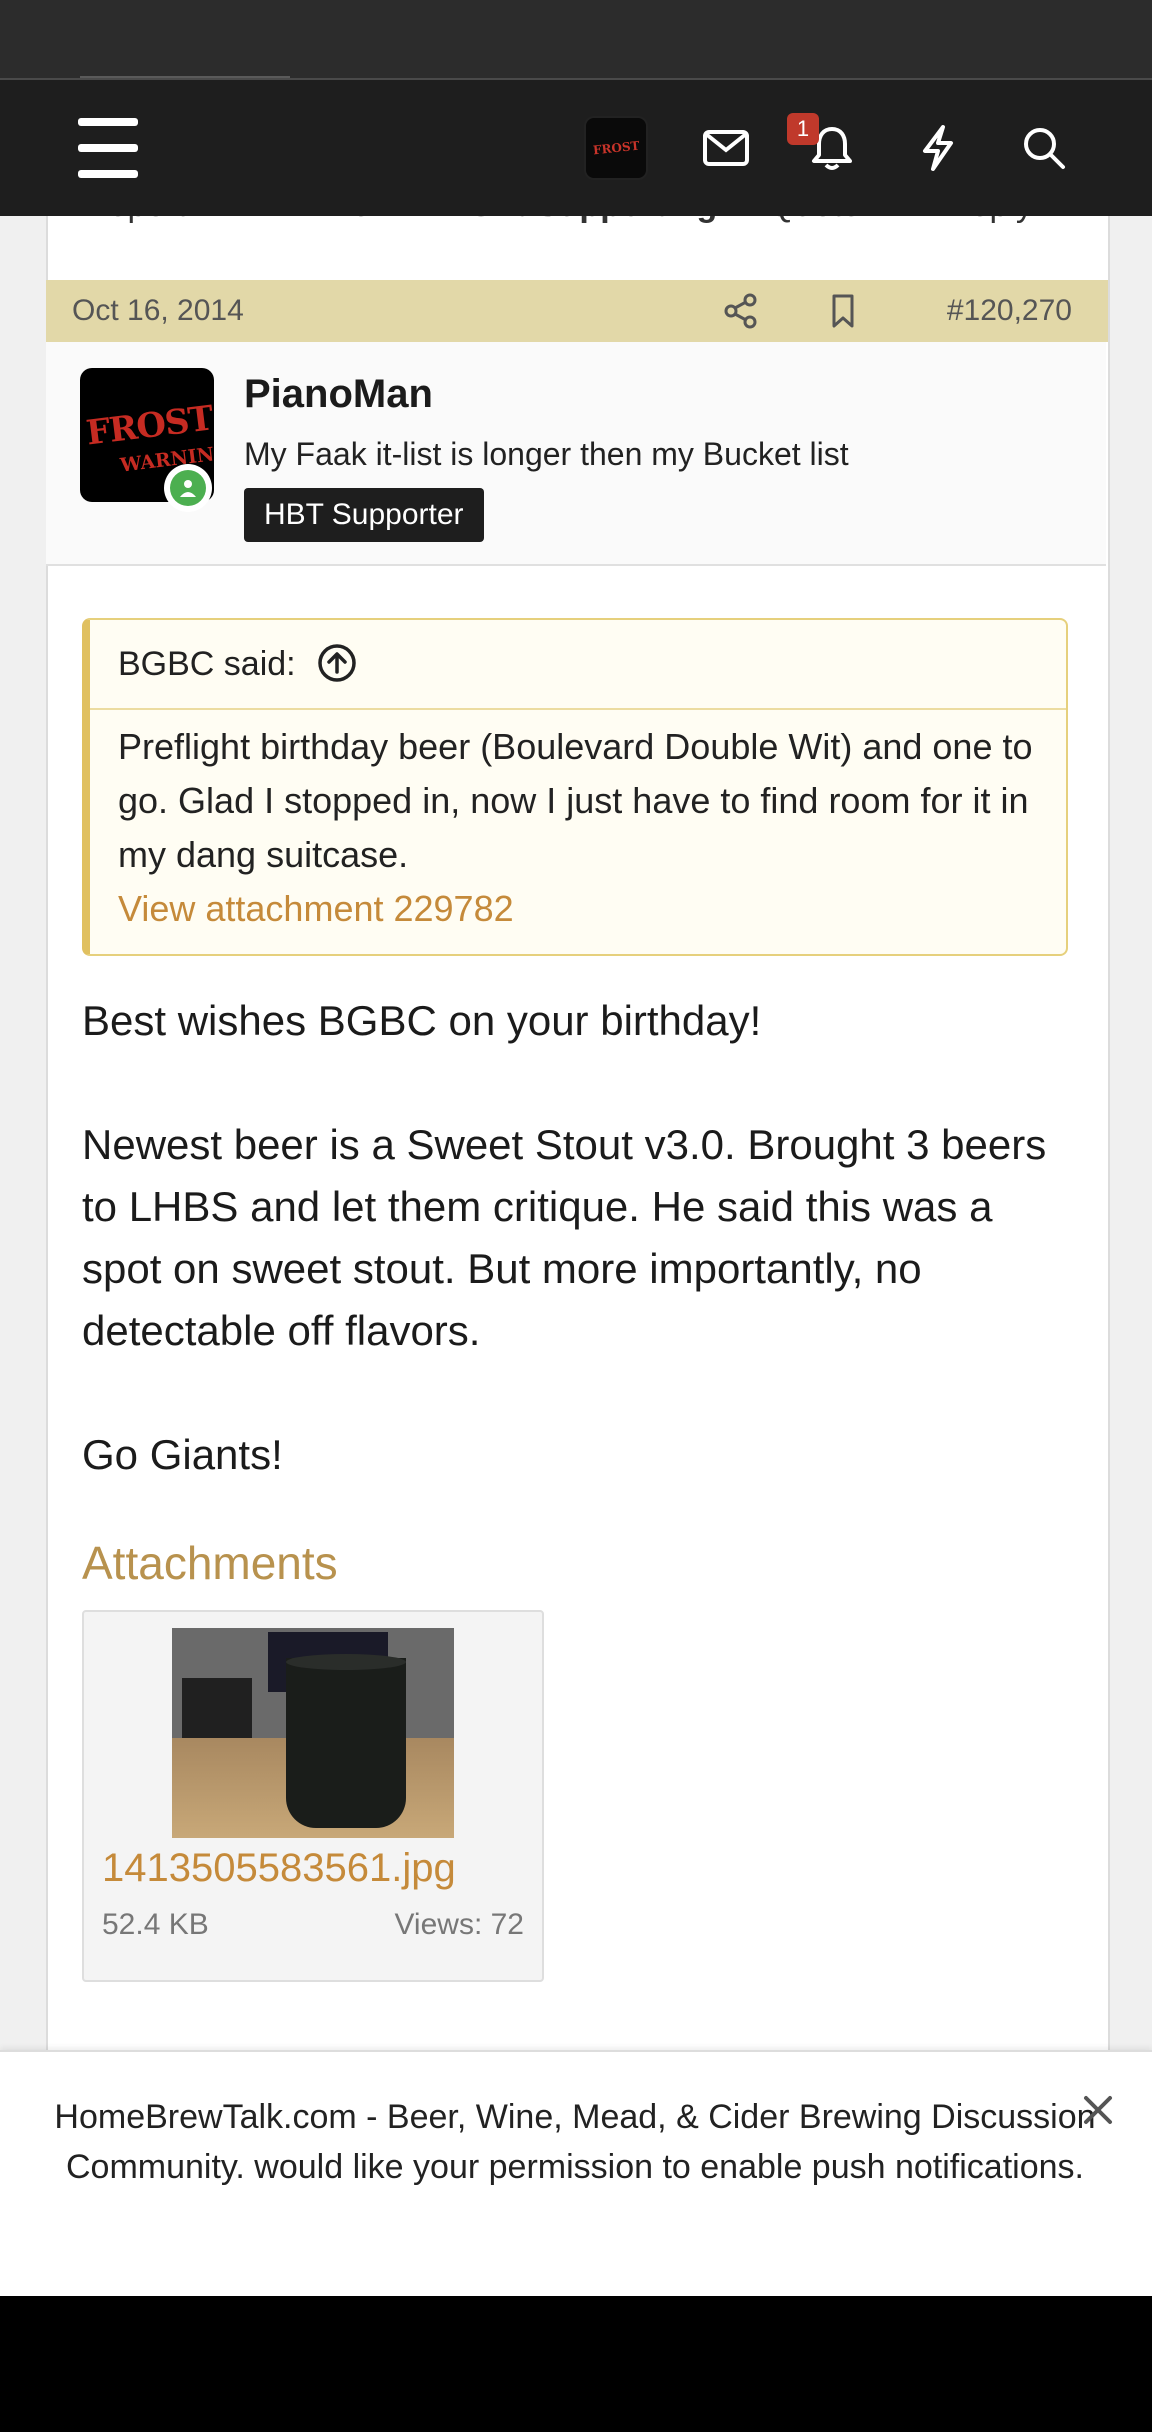  I want to click on menu-button, so click(108, 148).